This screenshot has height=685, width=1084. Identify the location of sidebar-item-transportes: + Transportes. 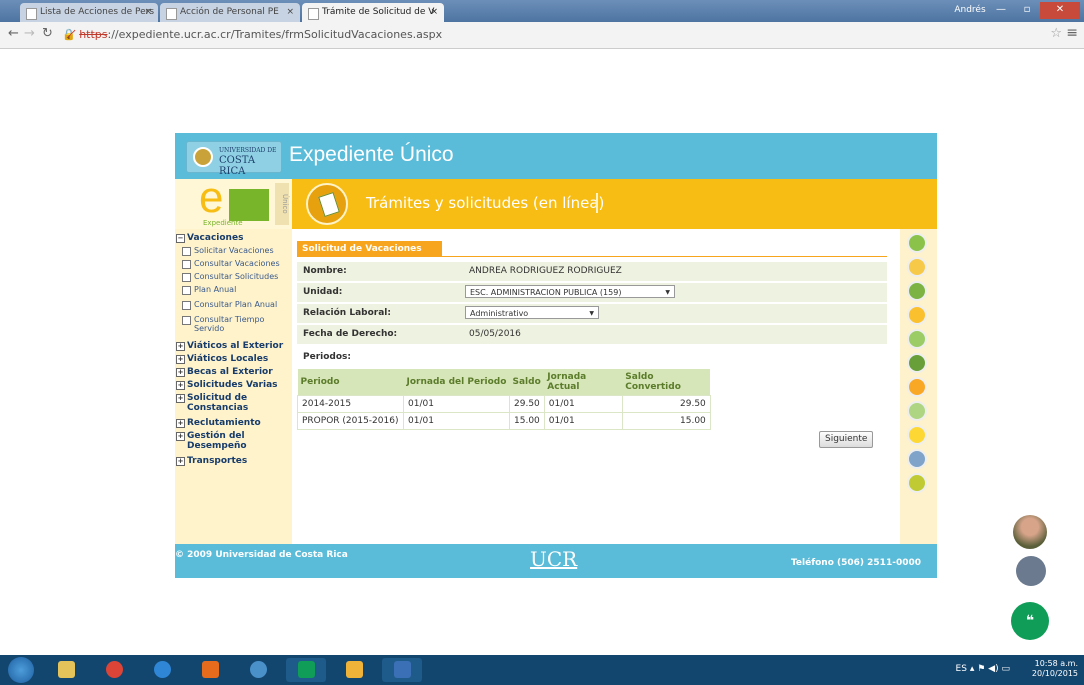
(211, 461).